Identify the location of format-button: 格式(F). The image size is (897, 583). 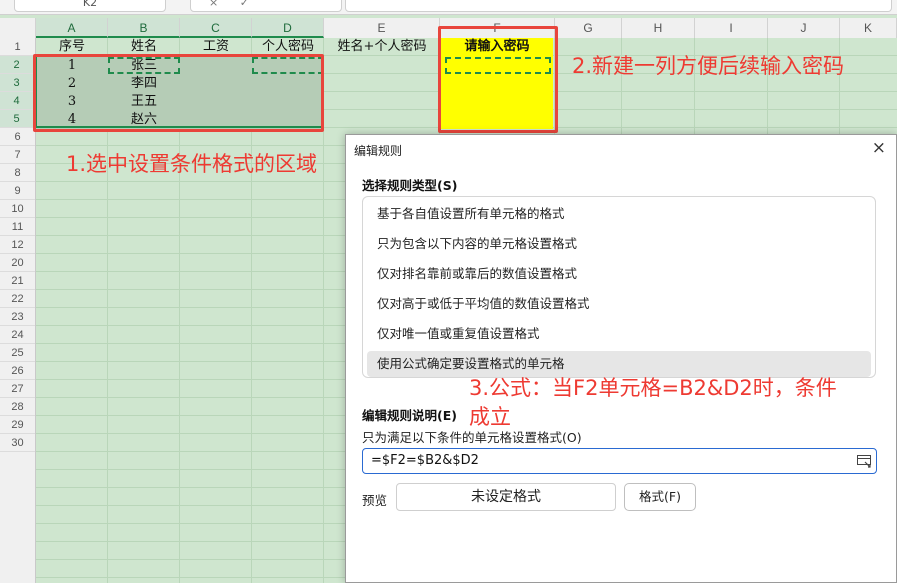
(660, 497).